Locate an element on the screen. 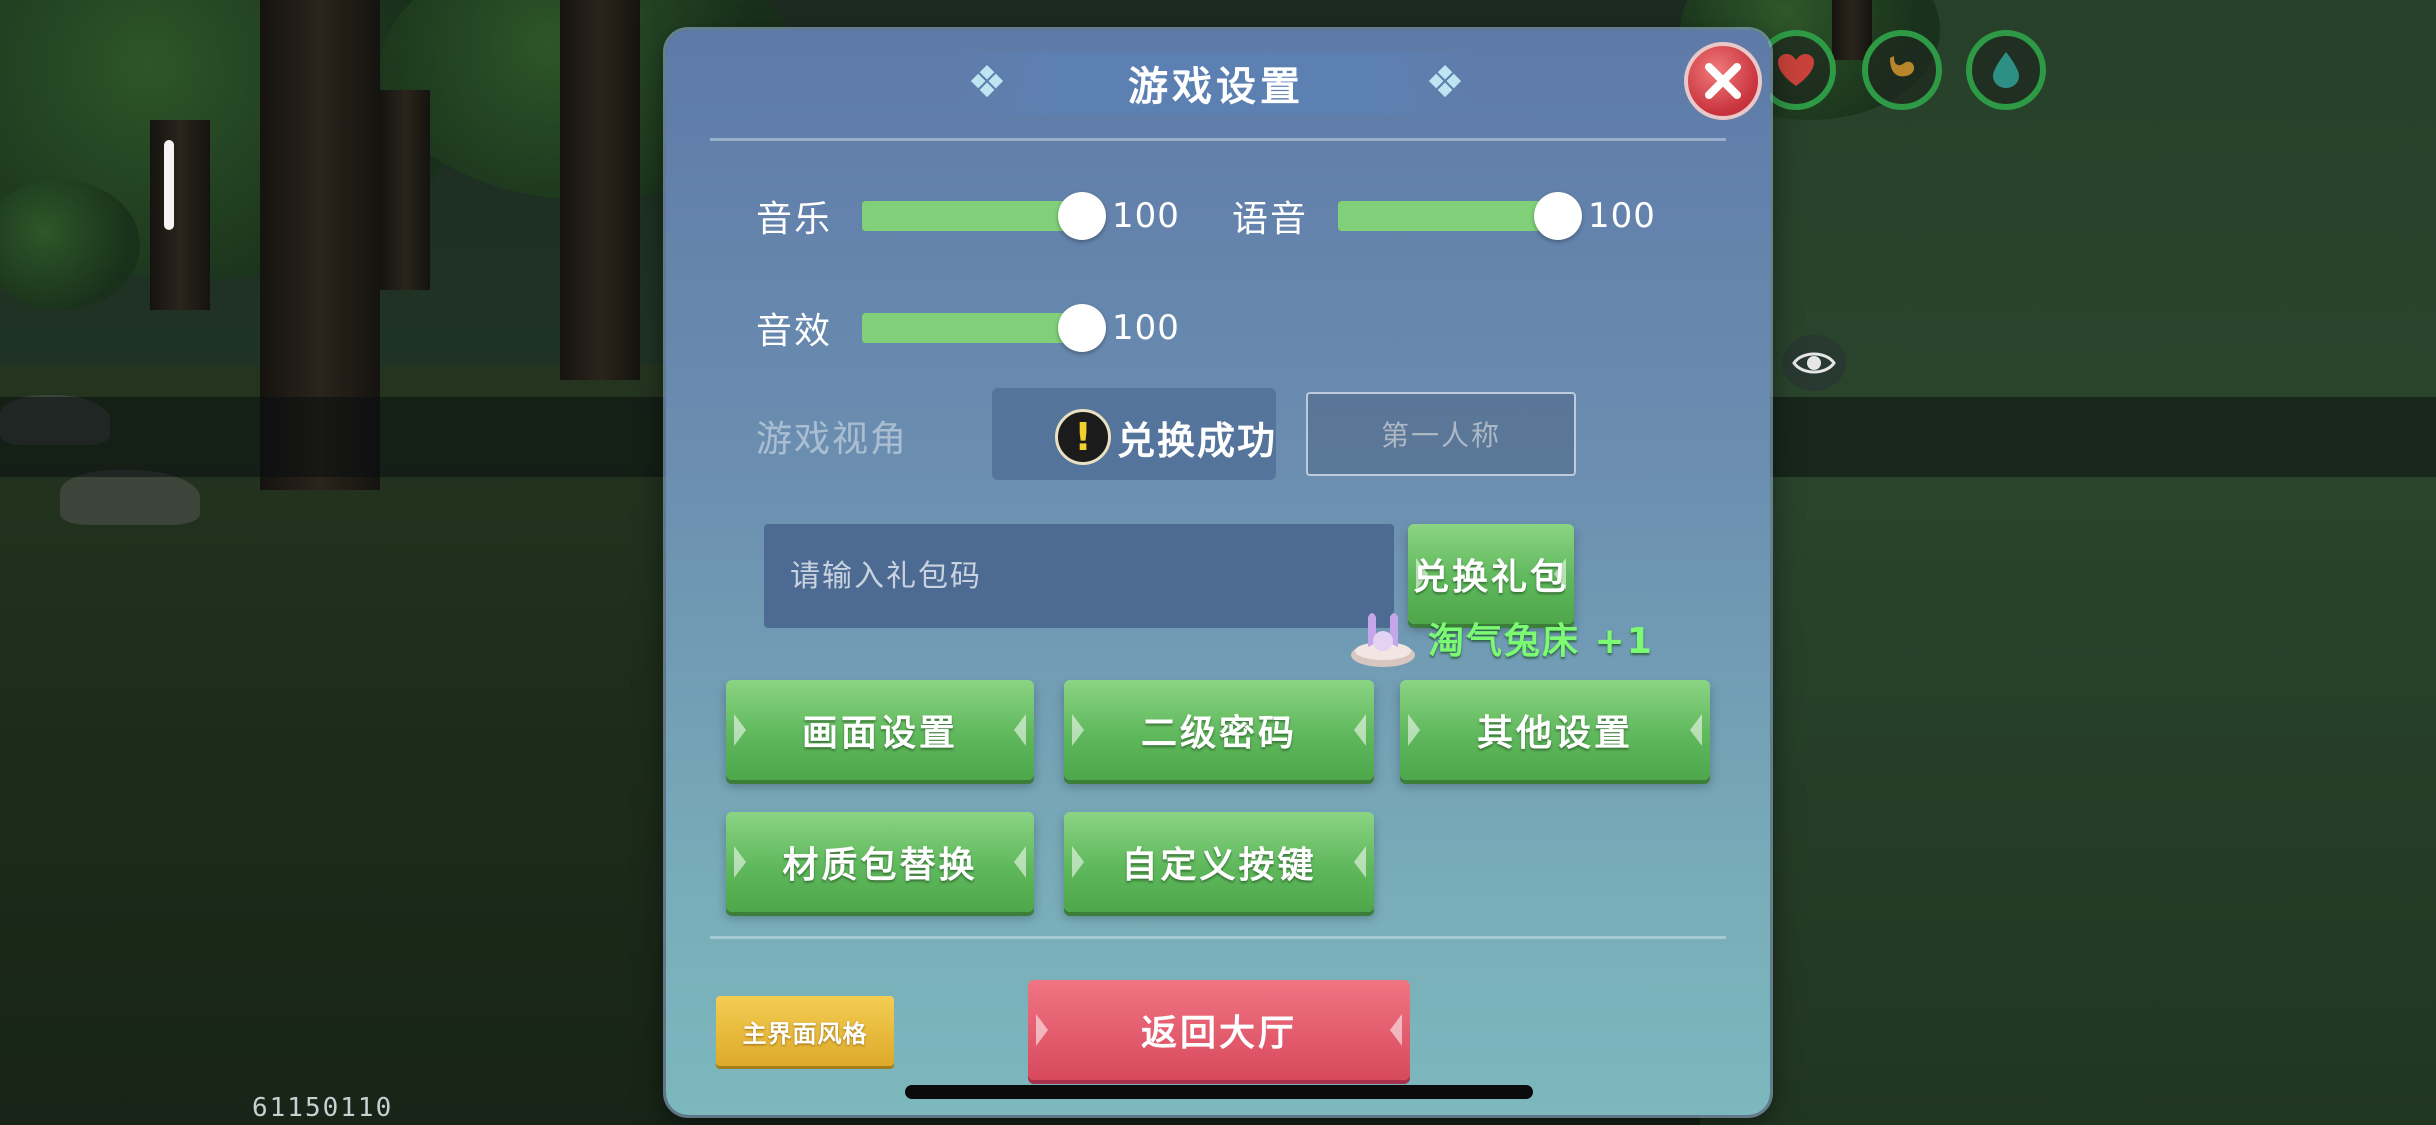 This screenshot has height=1125, width=2436. voice-slider-knob is located at coordinates (1558, 216).